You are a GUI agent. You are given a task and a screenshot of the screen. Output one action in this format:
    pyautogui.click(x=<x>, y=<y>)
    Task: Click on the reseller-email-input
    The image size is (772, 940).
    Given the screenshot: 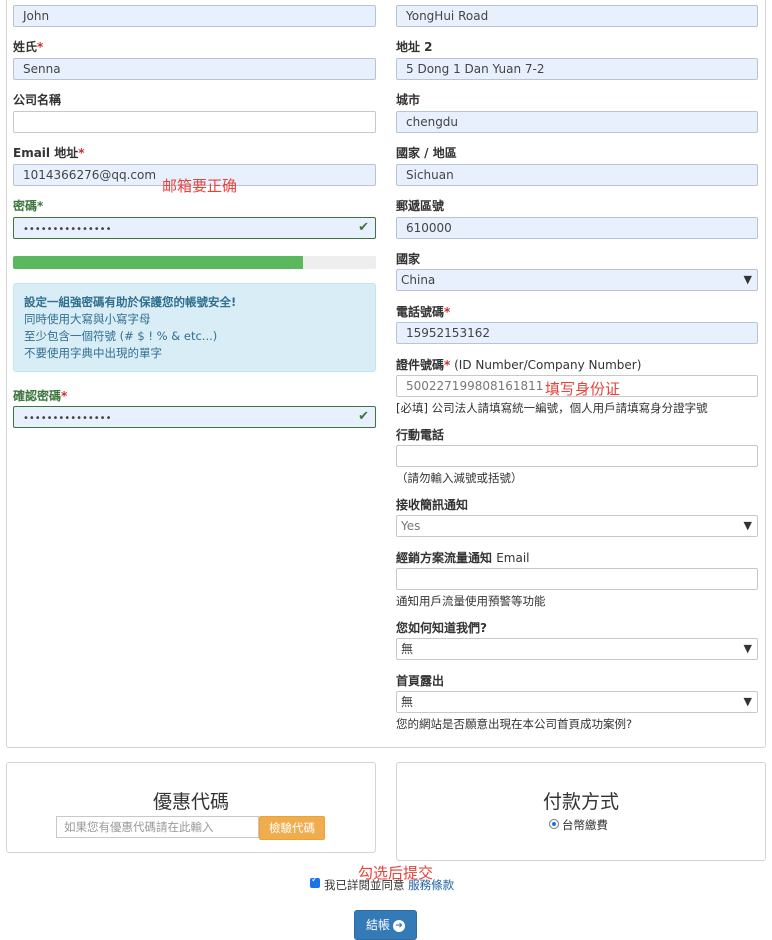 What is the action you would take?
    pyautogui.click(x=577, y=579)
    